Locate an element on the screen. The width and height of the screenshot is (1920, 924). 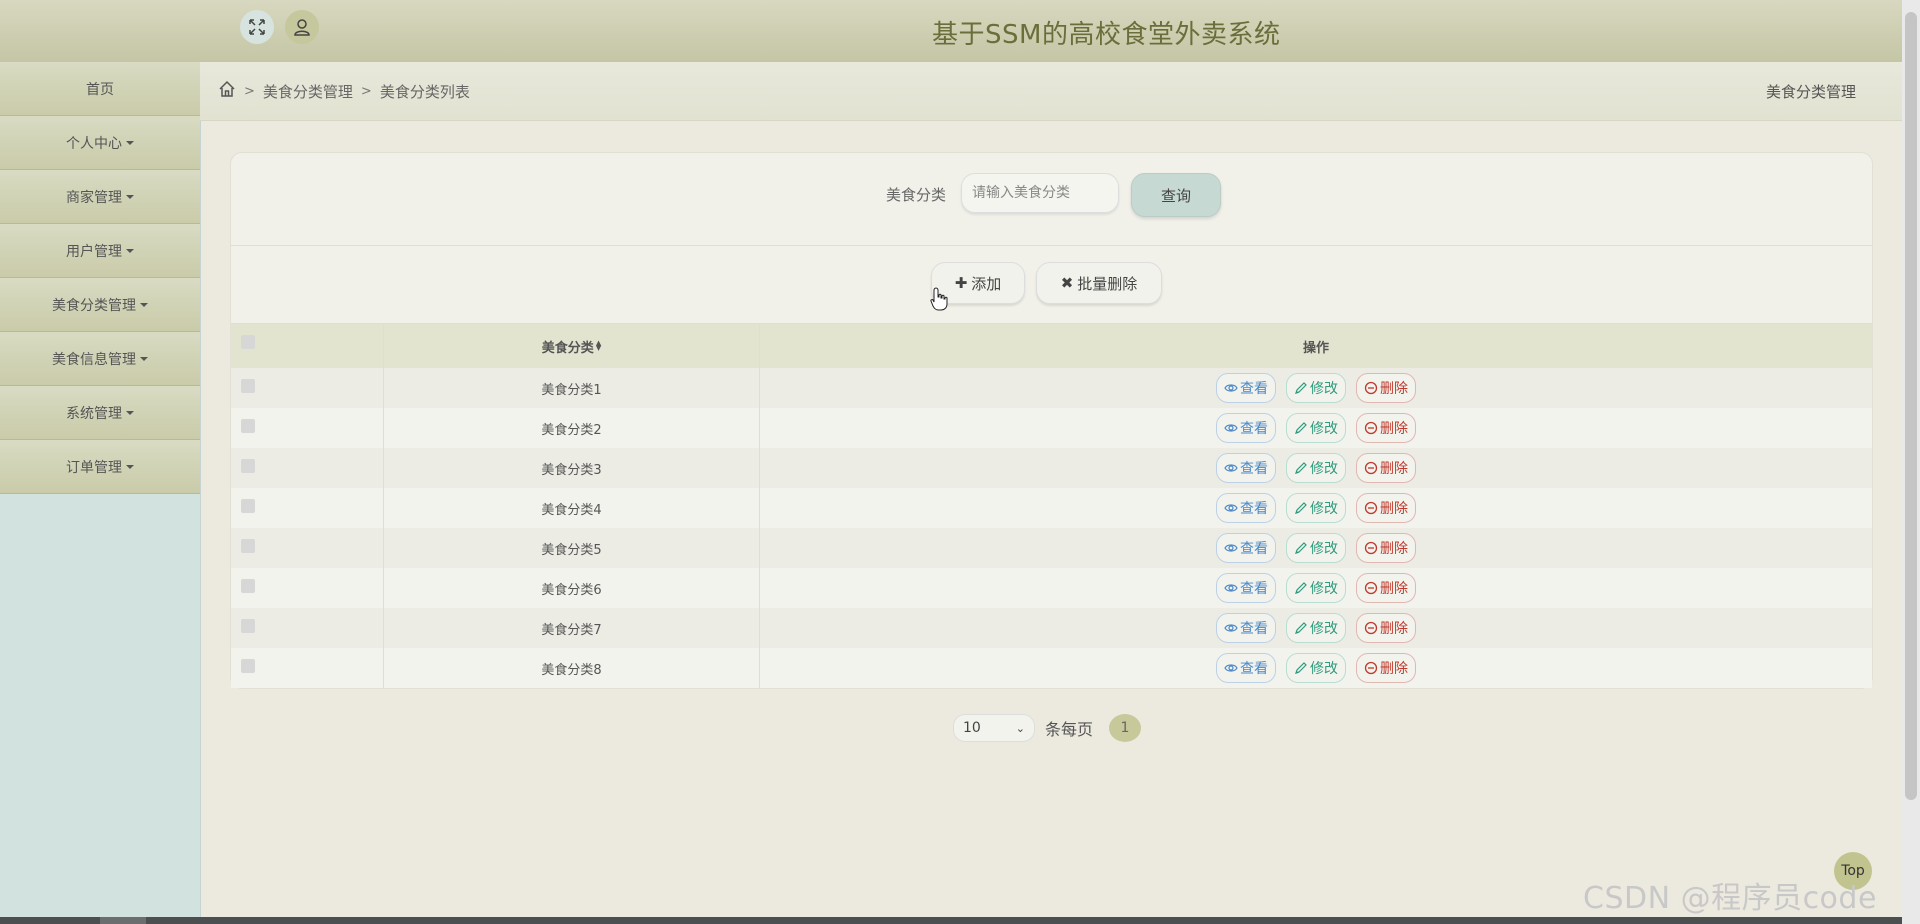
breadcrumb-item-category: 美食分类管理 is located at coordinates (308, 91).